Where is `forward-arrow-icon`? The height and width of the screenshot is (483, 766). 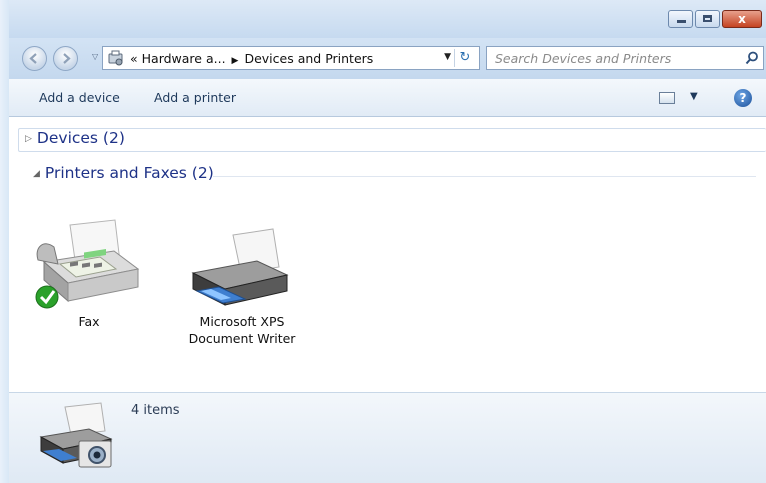 forward-arrow-icon is located at coordinates (67, 58).